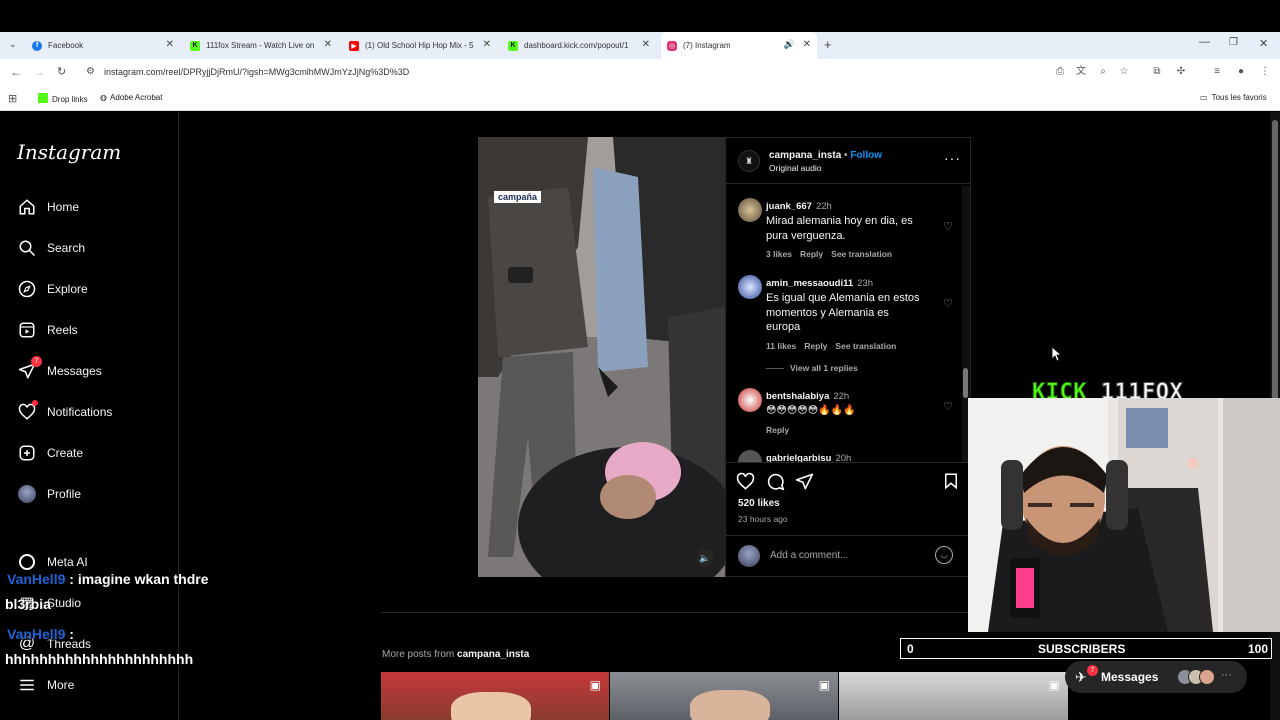  Describe the element at coordinates (779, 254) in the screenshot. I see `comment-likes: 3 likes` at that location.